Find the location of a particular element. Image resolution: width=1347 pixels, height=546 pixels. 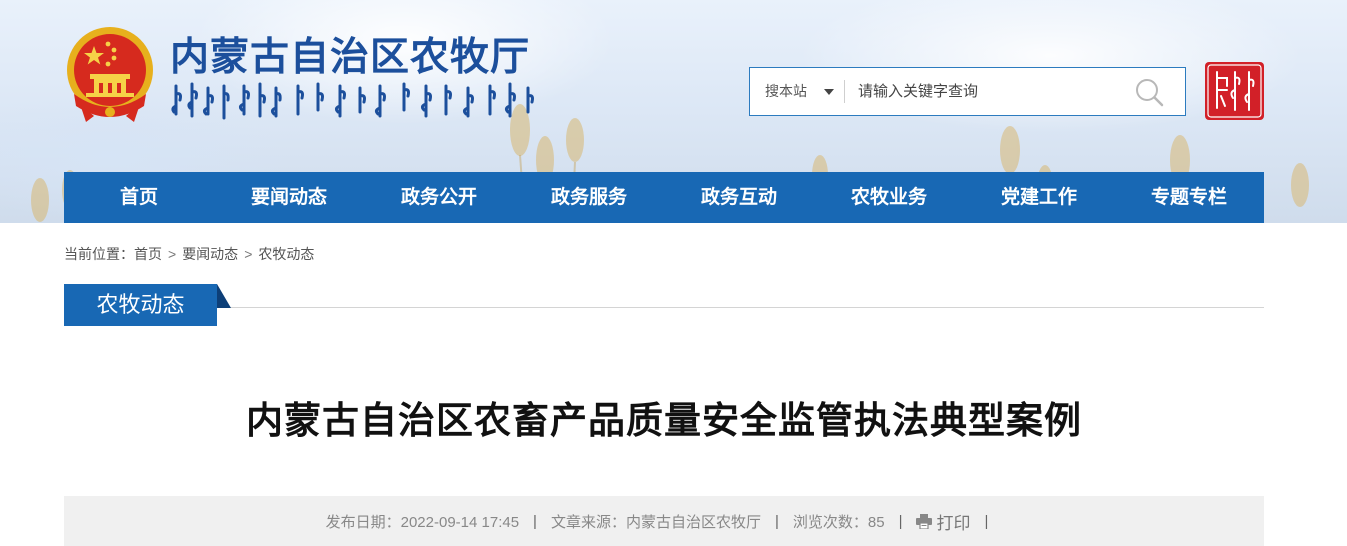

search-divider is located at coordinates (844, 91).